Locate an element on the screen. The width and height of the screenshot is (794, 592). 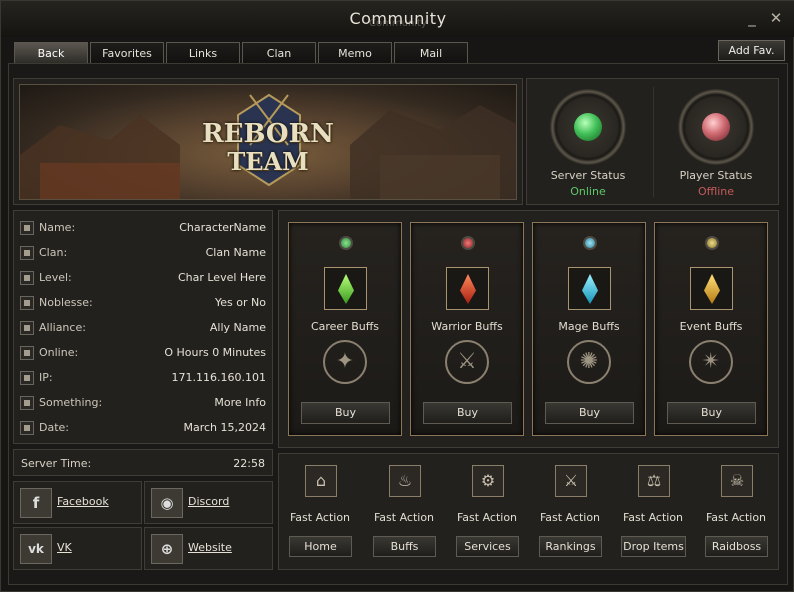
discord-icon: ◉ is located at coordinates (167, 503).